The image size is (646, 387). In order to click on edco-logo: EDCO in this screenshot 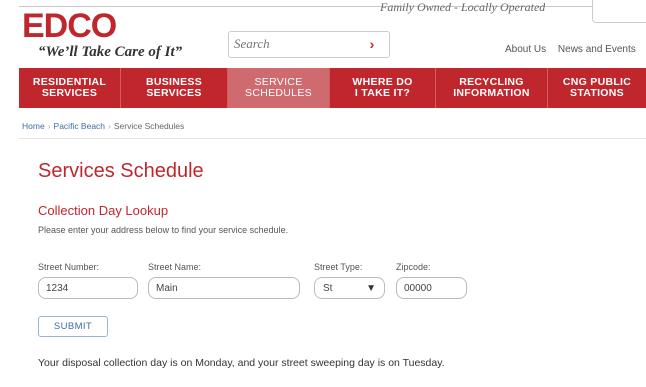, I will do `click(69, 26)`.